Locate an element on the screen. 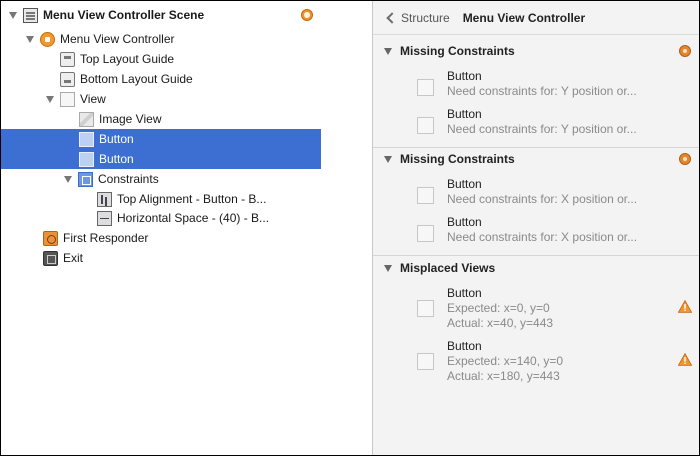 The image size is (700, 456). issue-expected: Expected: x=140, y=0 is located at coordinates (505, 361).